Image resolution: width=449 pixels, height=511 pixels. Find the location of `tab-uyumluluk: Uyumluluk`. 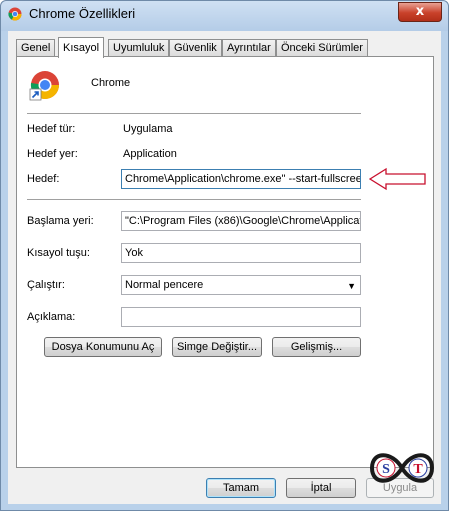

tab-uyumluluk: Uyumluluk is located at coordinates (139, 47).